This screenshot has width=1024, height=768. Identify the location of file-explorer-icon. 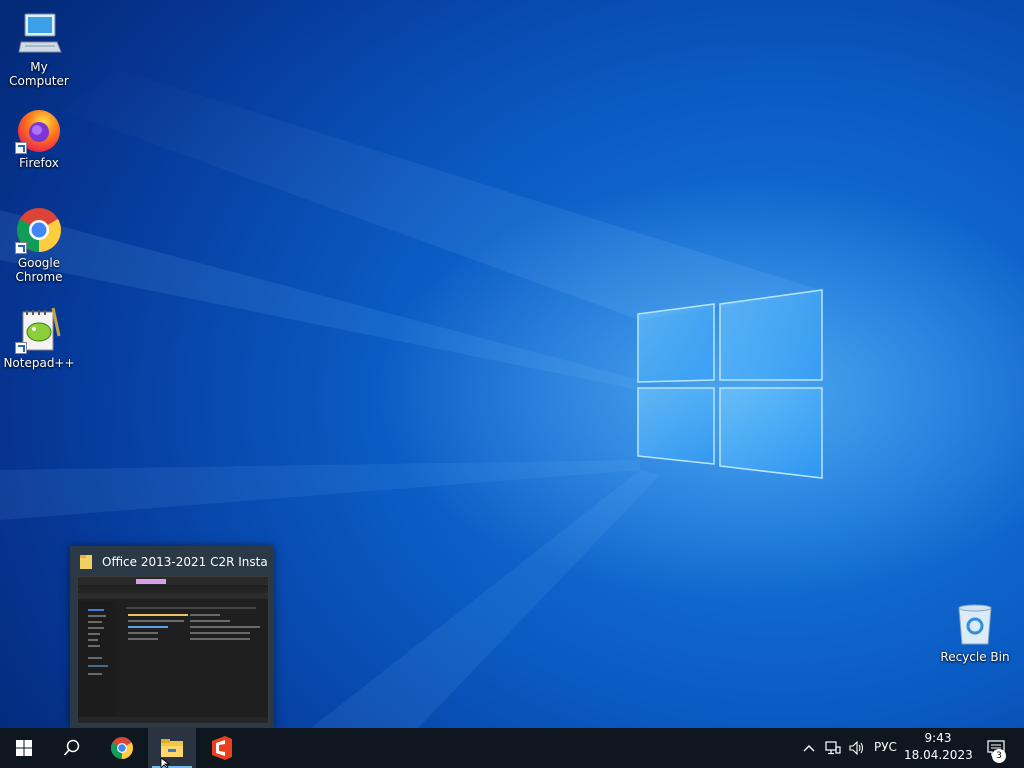
(172, 748).